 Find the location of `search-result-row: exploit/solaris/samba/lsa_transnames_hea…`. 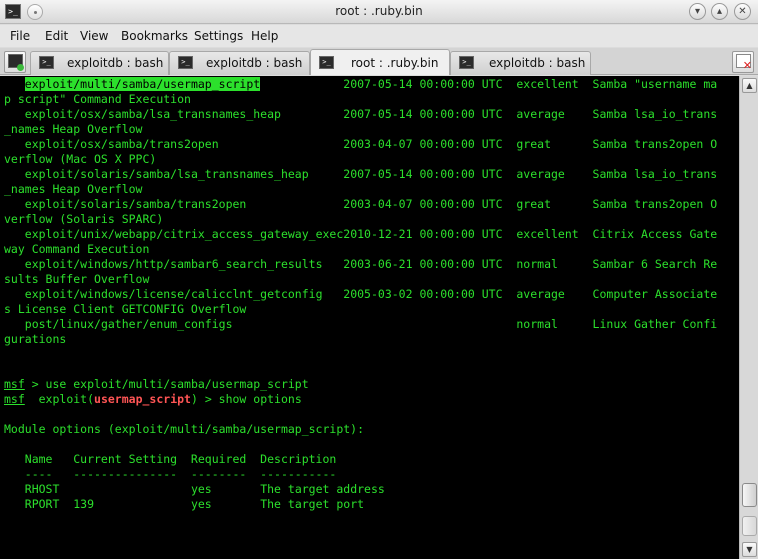

search-result-row: exploit/solaris/samba/lsa_transnames_hea… is located at coordinates (360, 174).